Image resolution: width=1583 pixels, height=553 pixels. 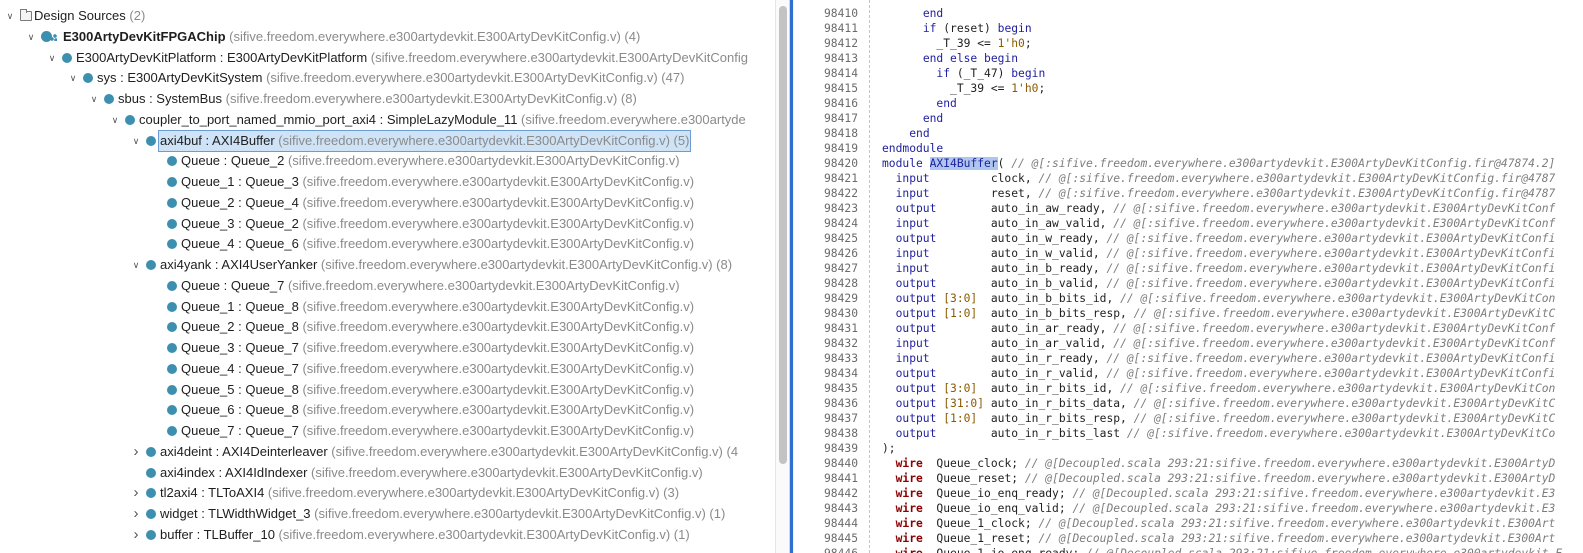 What do you see at coordinates (1042, 88) in the screenshot?
I see `code-token: ;` at bounding box center [1042, 88].